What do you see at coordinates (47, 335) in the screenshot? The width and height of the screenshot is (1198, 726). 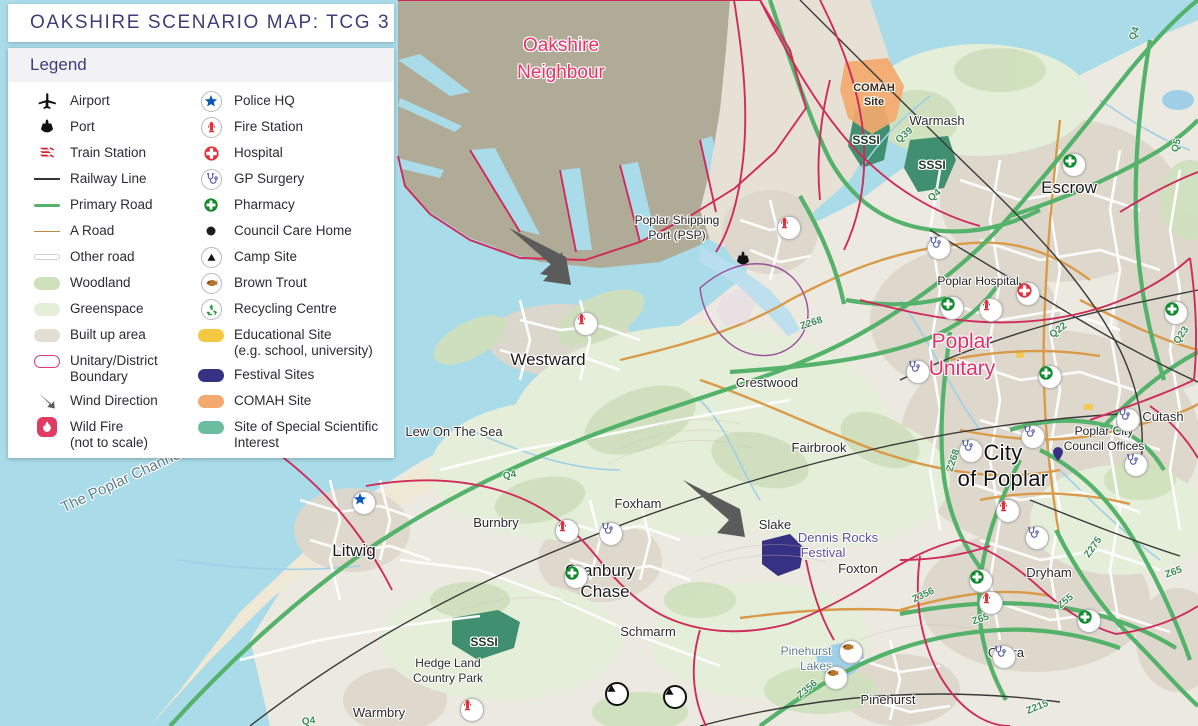 I see `built-up-area-swatch` at bounding box center [47, 335].